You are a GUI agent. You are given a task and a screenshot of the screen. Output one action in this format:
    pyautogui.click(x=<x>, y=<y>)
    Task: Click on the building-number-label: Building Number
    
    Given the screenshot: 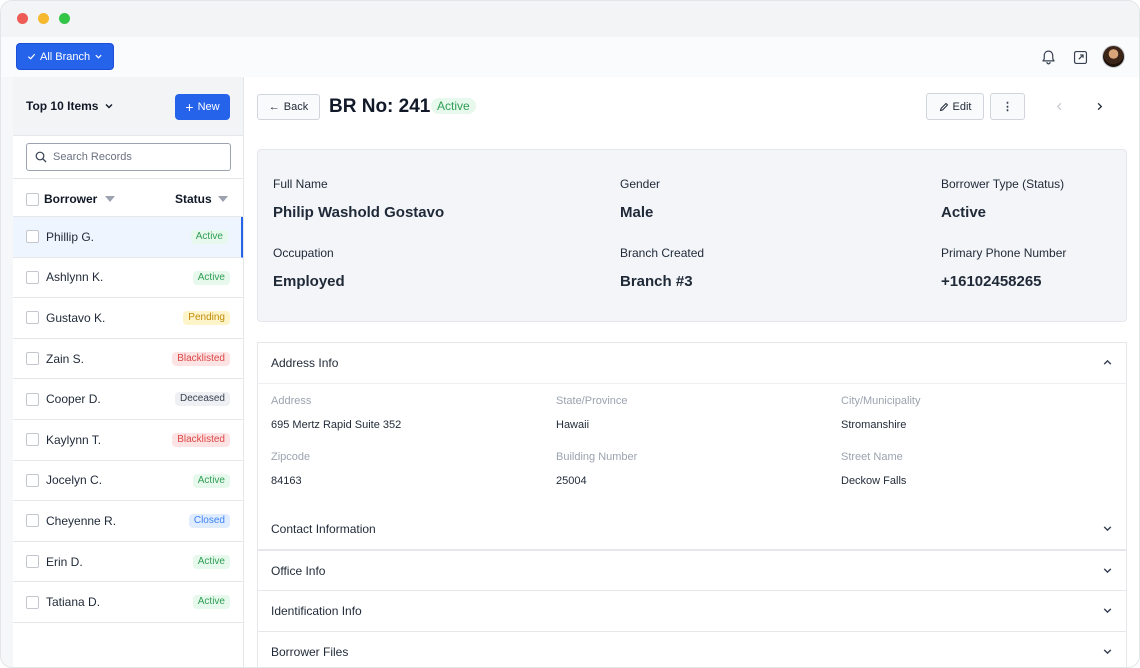 What is the action you would take?
    pyautogui.click(x=597, y=457)
    